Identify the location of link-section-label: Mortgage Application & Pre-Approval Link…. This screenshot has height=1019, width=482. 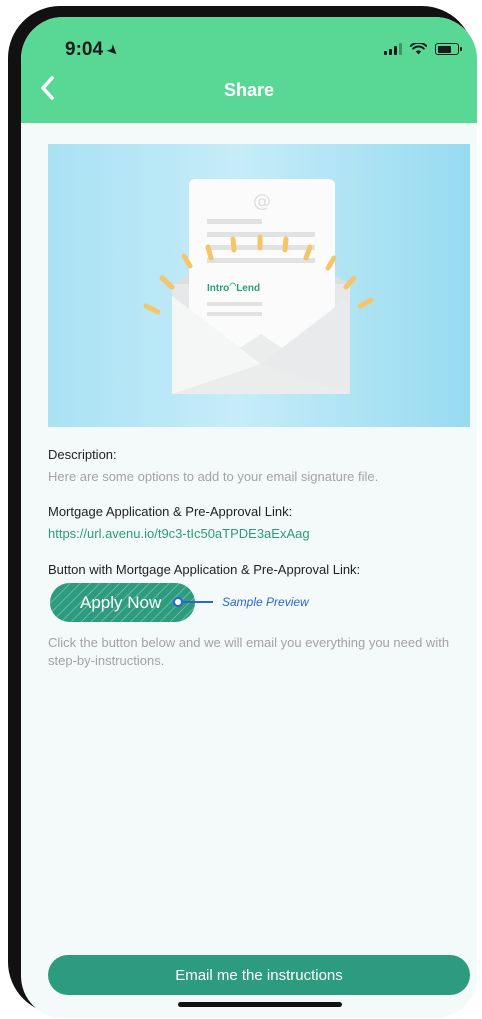
(170, 511).